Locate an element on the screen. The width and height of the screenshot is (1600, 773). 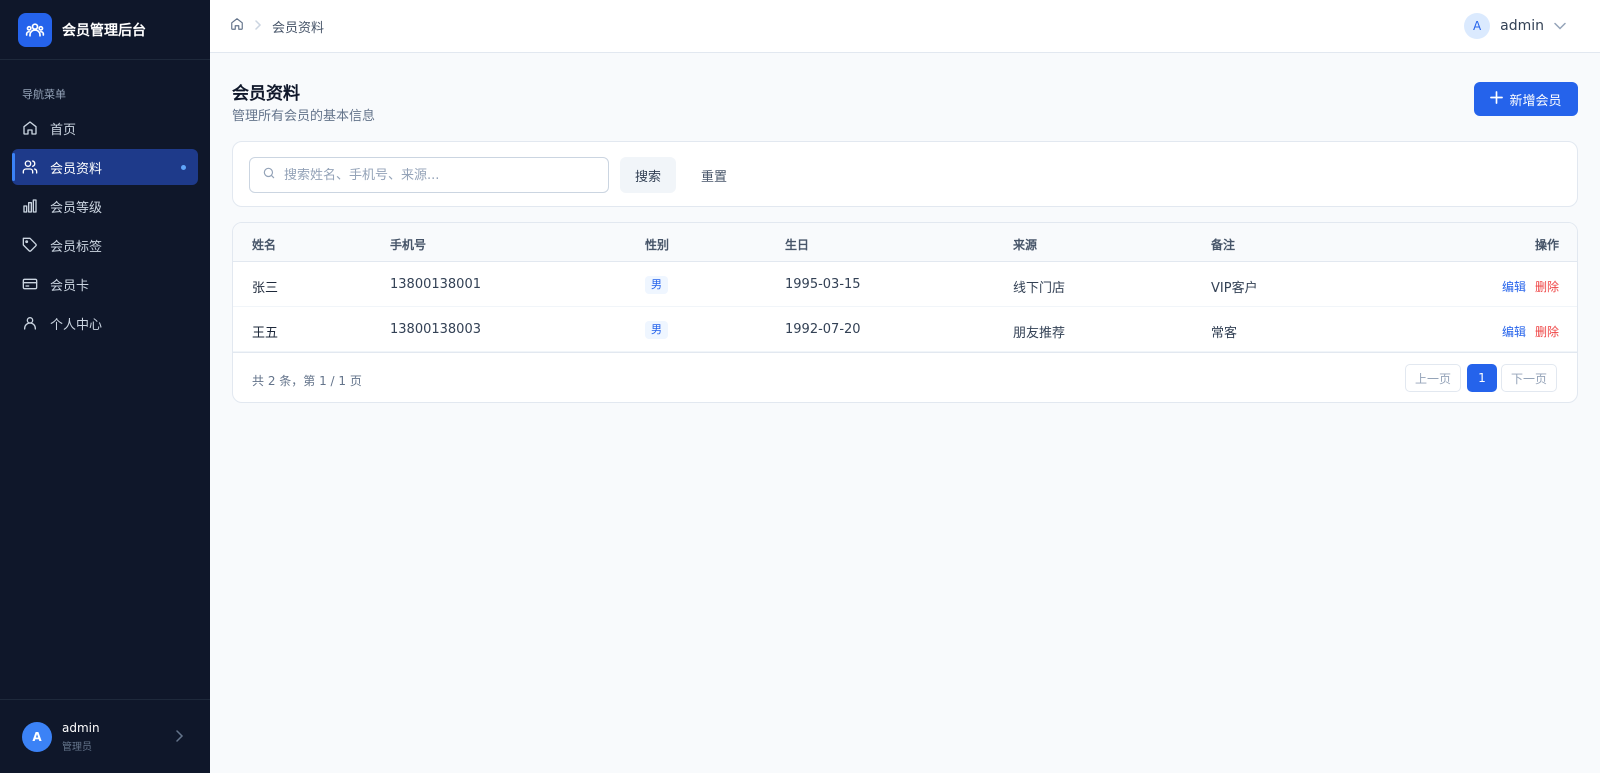
users-icon is located at coordinates (30, 167).